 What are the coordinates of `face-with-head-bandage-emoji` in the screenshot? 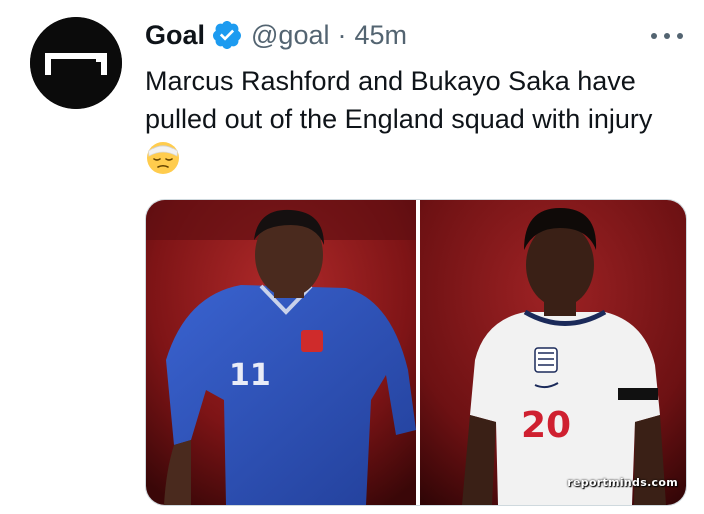 It's located at (163, 157).